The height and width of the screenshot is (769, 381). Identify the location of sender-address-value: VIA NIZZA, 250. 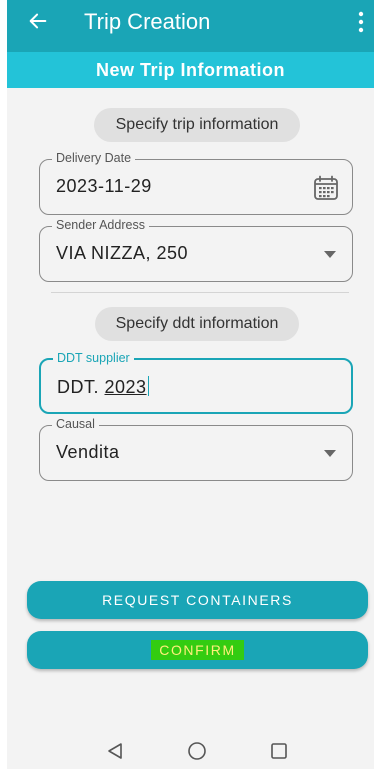
(122, 253).